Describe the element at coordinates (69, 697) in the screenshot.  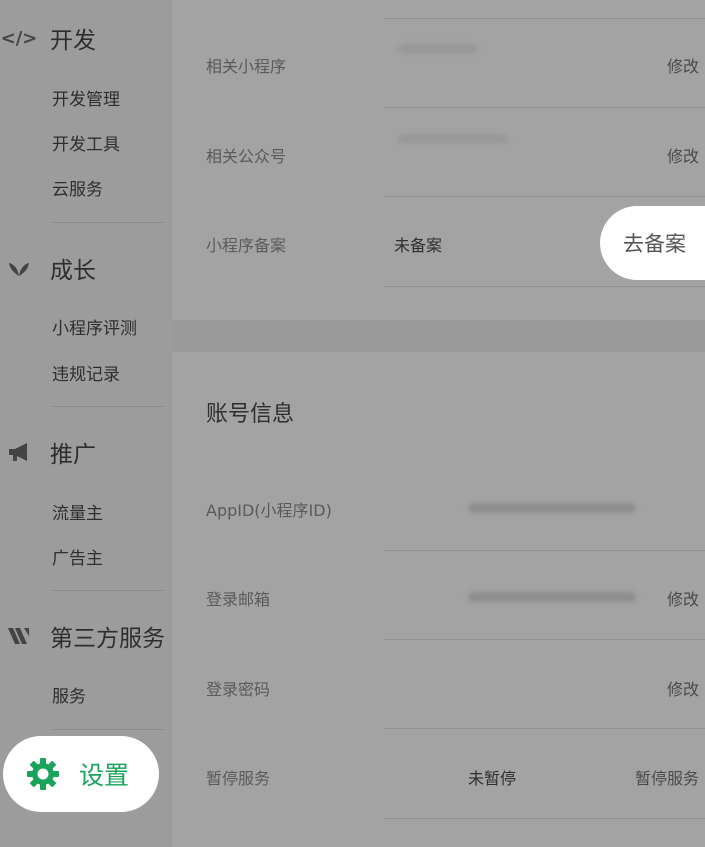
I see `sidebar-item-service: 服务` at that location.